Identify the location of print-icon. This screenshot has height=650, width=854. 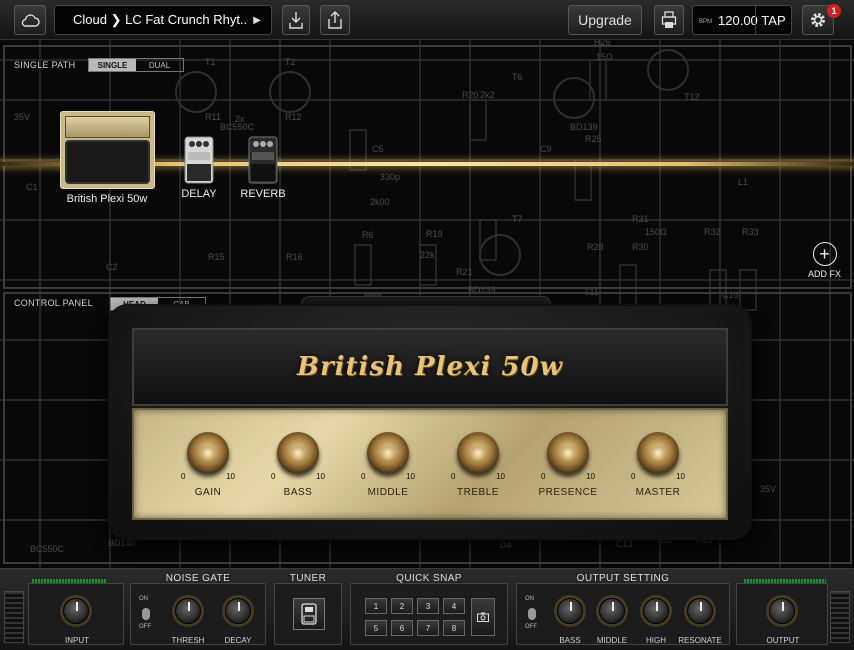
(669, 19).